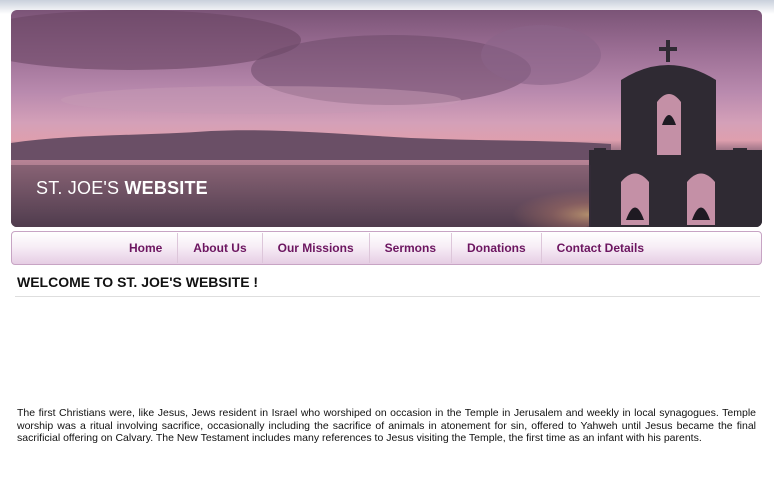 Image resolution: width=774 pixels, height=497 pixels. I want to click on title-divider, so click(387, 296).